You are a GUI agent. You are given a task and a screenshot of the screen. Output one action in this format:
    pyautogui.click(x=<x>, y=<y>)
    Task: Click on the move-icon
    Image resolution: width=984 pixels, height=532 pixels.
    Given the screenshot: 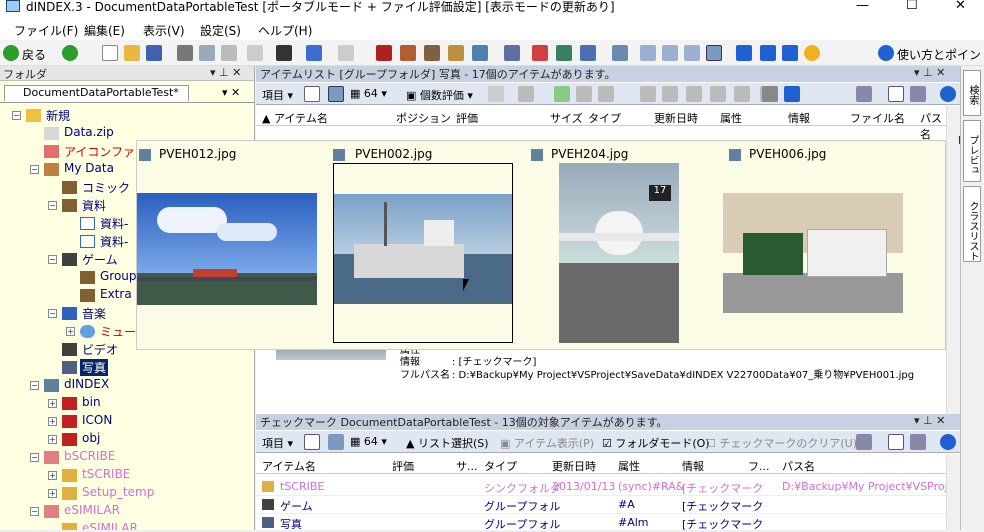 What is the action you would take?
    pyautogui.click(x=648, y=94)
    